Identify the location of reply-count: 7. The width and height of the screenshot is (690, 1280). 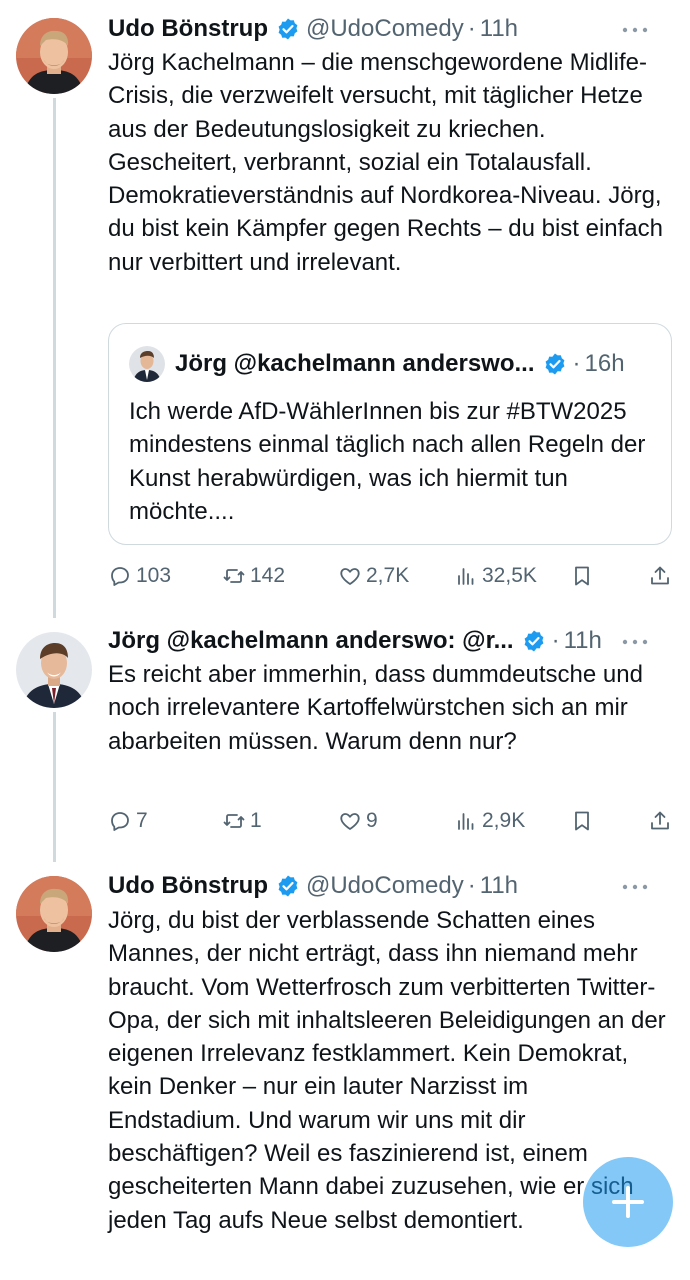
(142, 820).